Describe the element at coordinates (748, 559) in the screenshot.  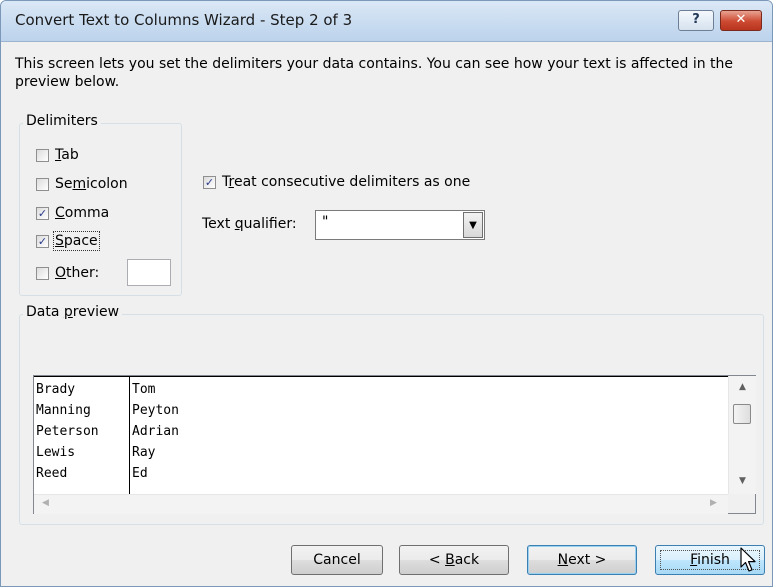
I see `mouse-cursor-icon` at that location.